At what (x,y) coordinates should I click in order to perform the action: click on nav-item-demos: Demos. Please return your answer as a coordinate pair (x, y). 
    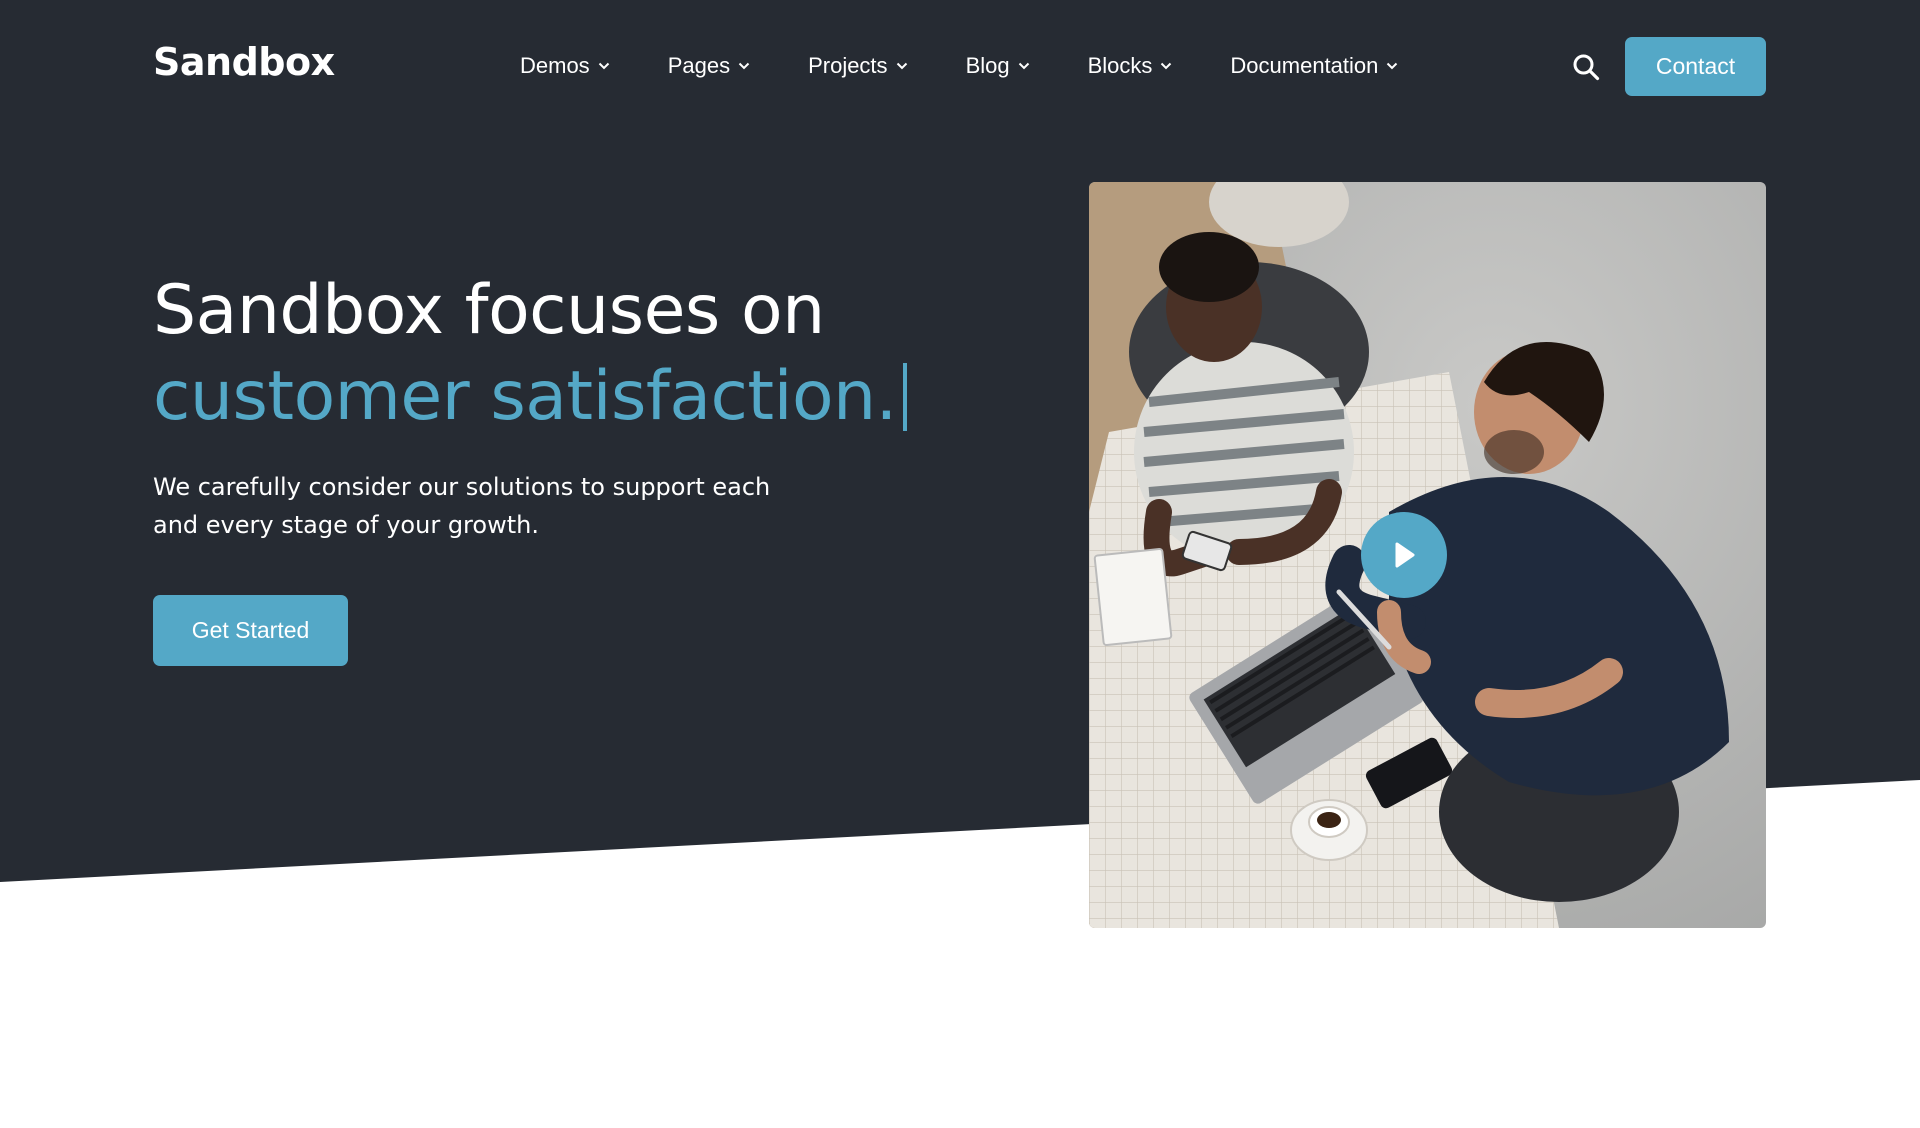
    Looking at the image, I should click on (565, 66).